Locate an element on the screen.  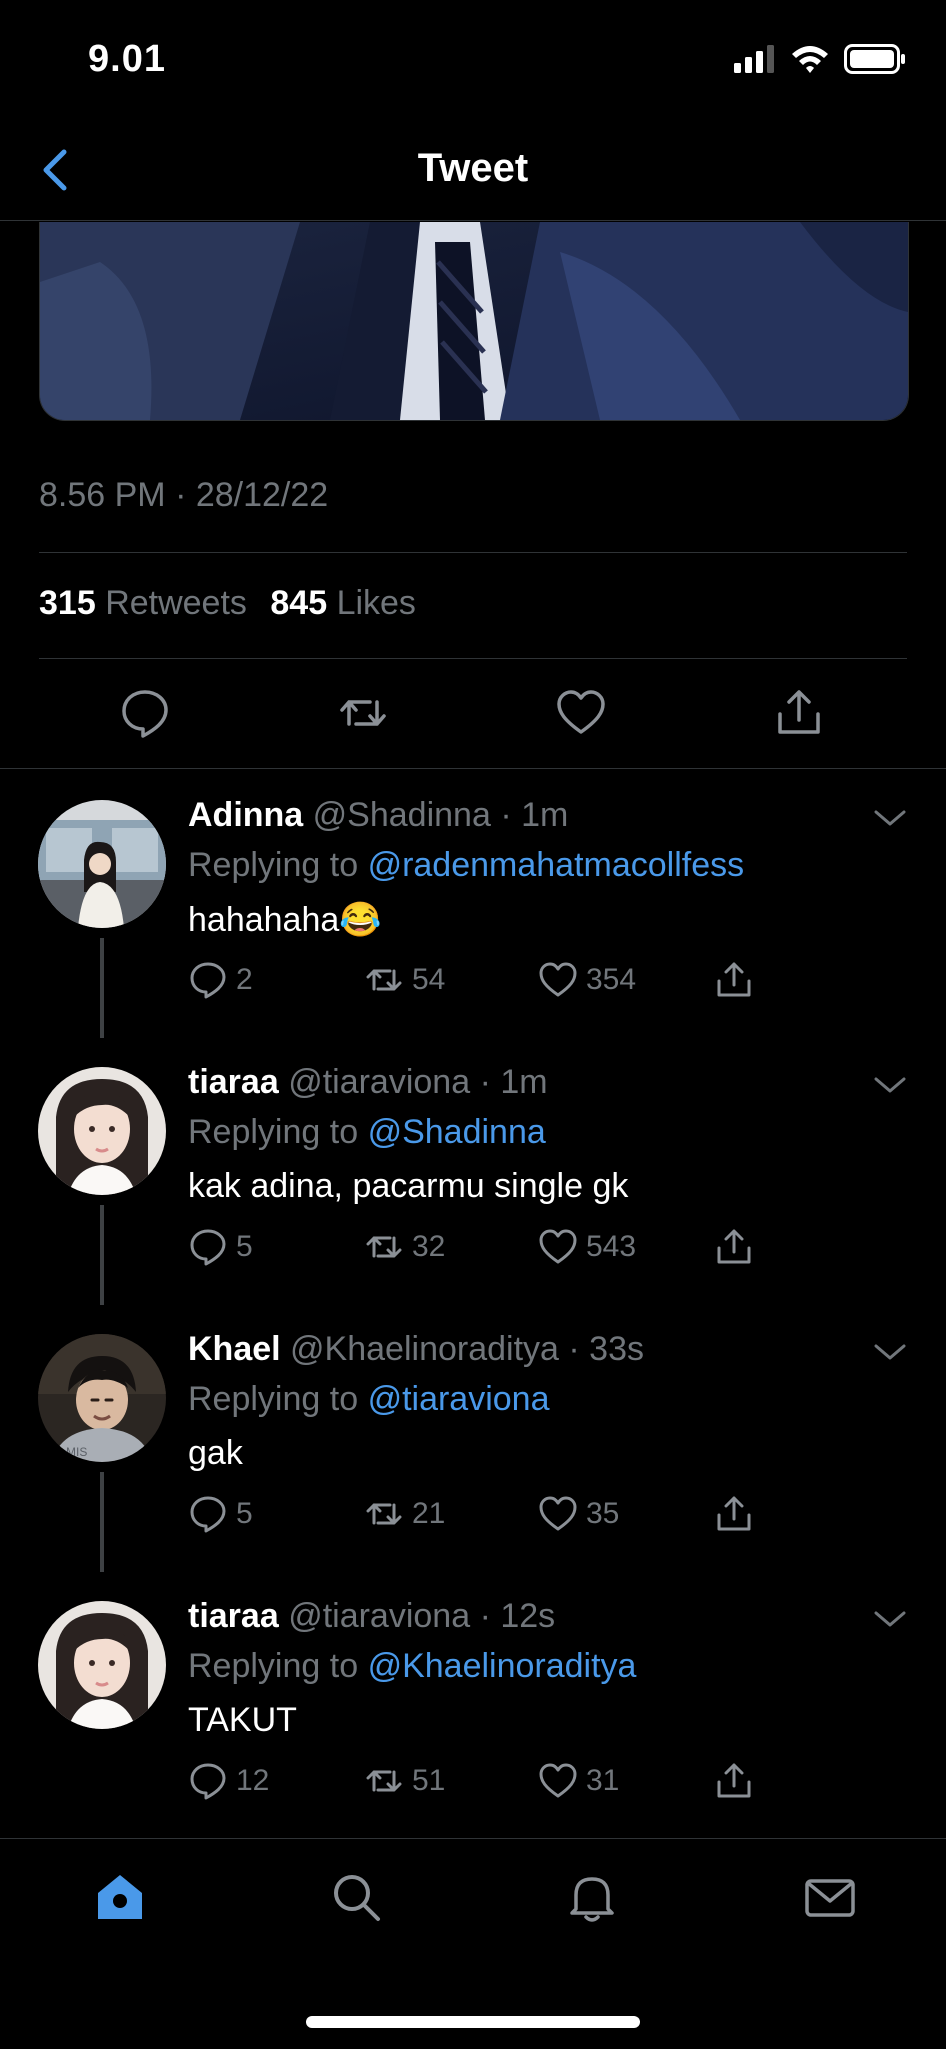
user-handle: @Khaelinoraditya is located at coordinates (424, 1349).